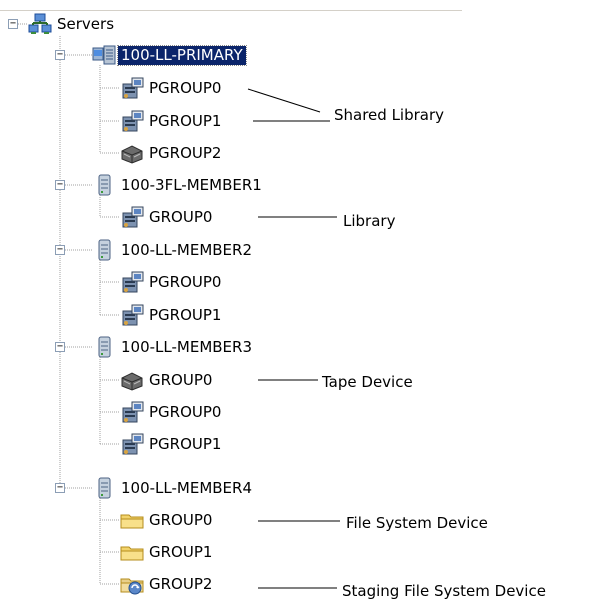 The image size is (599, 600). What do you see at coordinates (181, 551) in the screenshot?
I see `tree-node-label: GROUP1` at bounding box center [181, 551].